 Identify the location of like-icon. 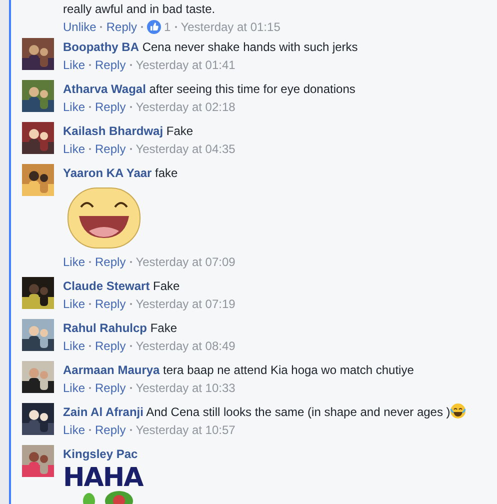
(154, 27).